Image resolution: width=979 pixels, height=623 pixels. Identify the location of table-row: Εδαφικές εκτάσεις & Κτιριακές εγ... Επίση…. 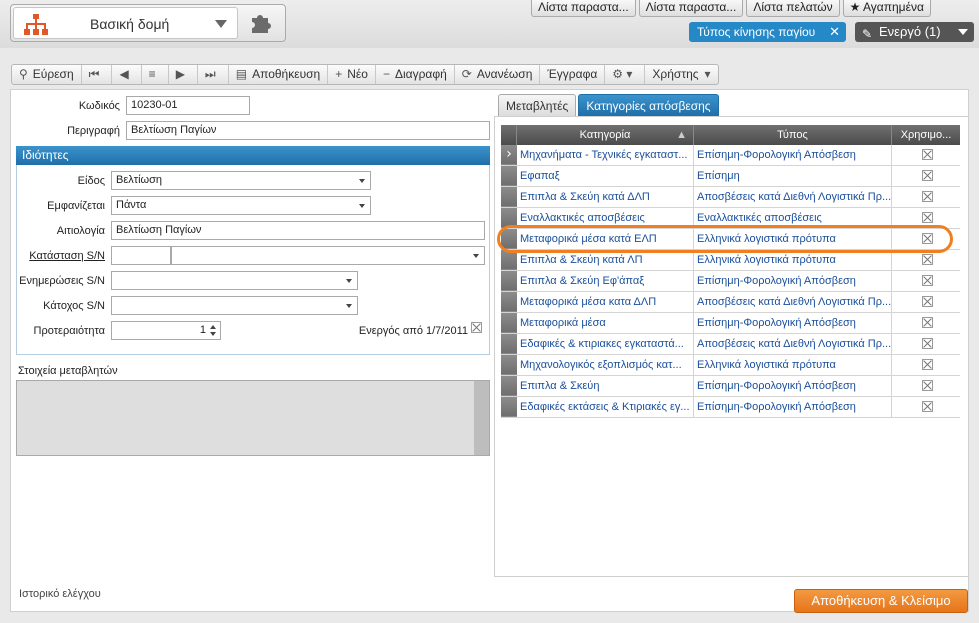
(730, 407).